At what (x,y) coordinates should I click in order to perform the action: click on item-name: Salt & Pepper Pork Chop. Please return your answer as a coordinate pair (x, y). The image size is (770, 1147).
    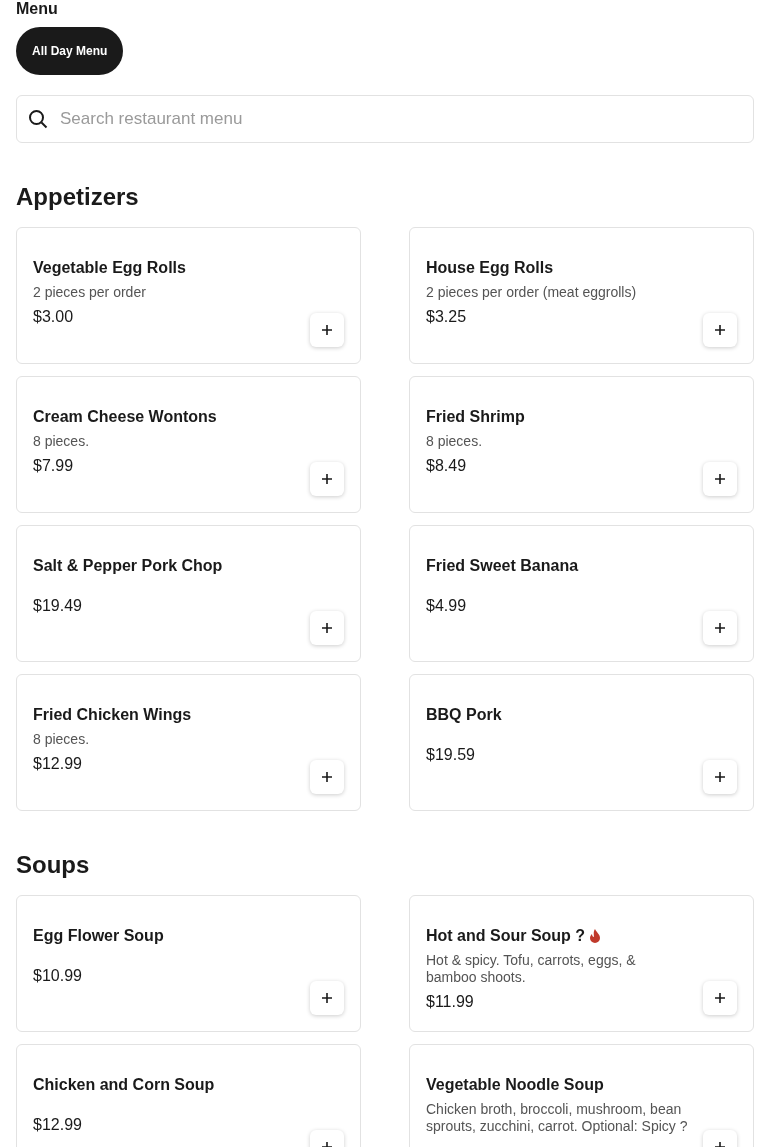
    Looking at the image, I should click on (128, 566).